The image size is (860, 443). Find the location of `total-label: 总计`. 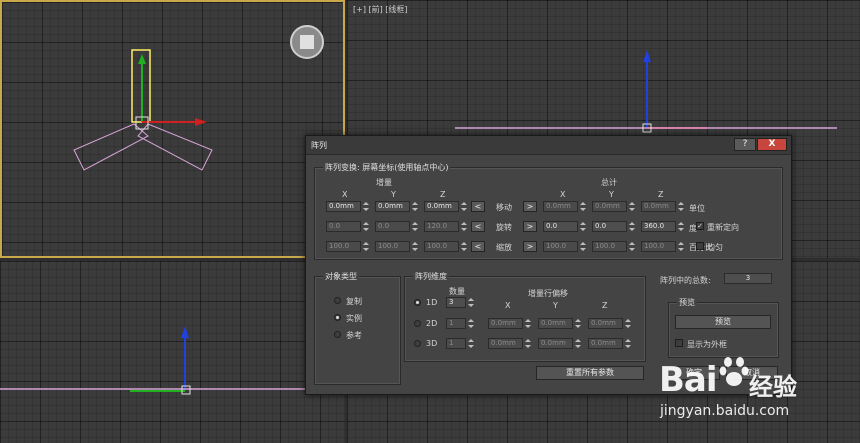

total-label: 总计 is located at coordinates (609, 182).